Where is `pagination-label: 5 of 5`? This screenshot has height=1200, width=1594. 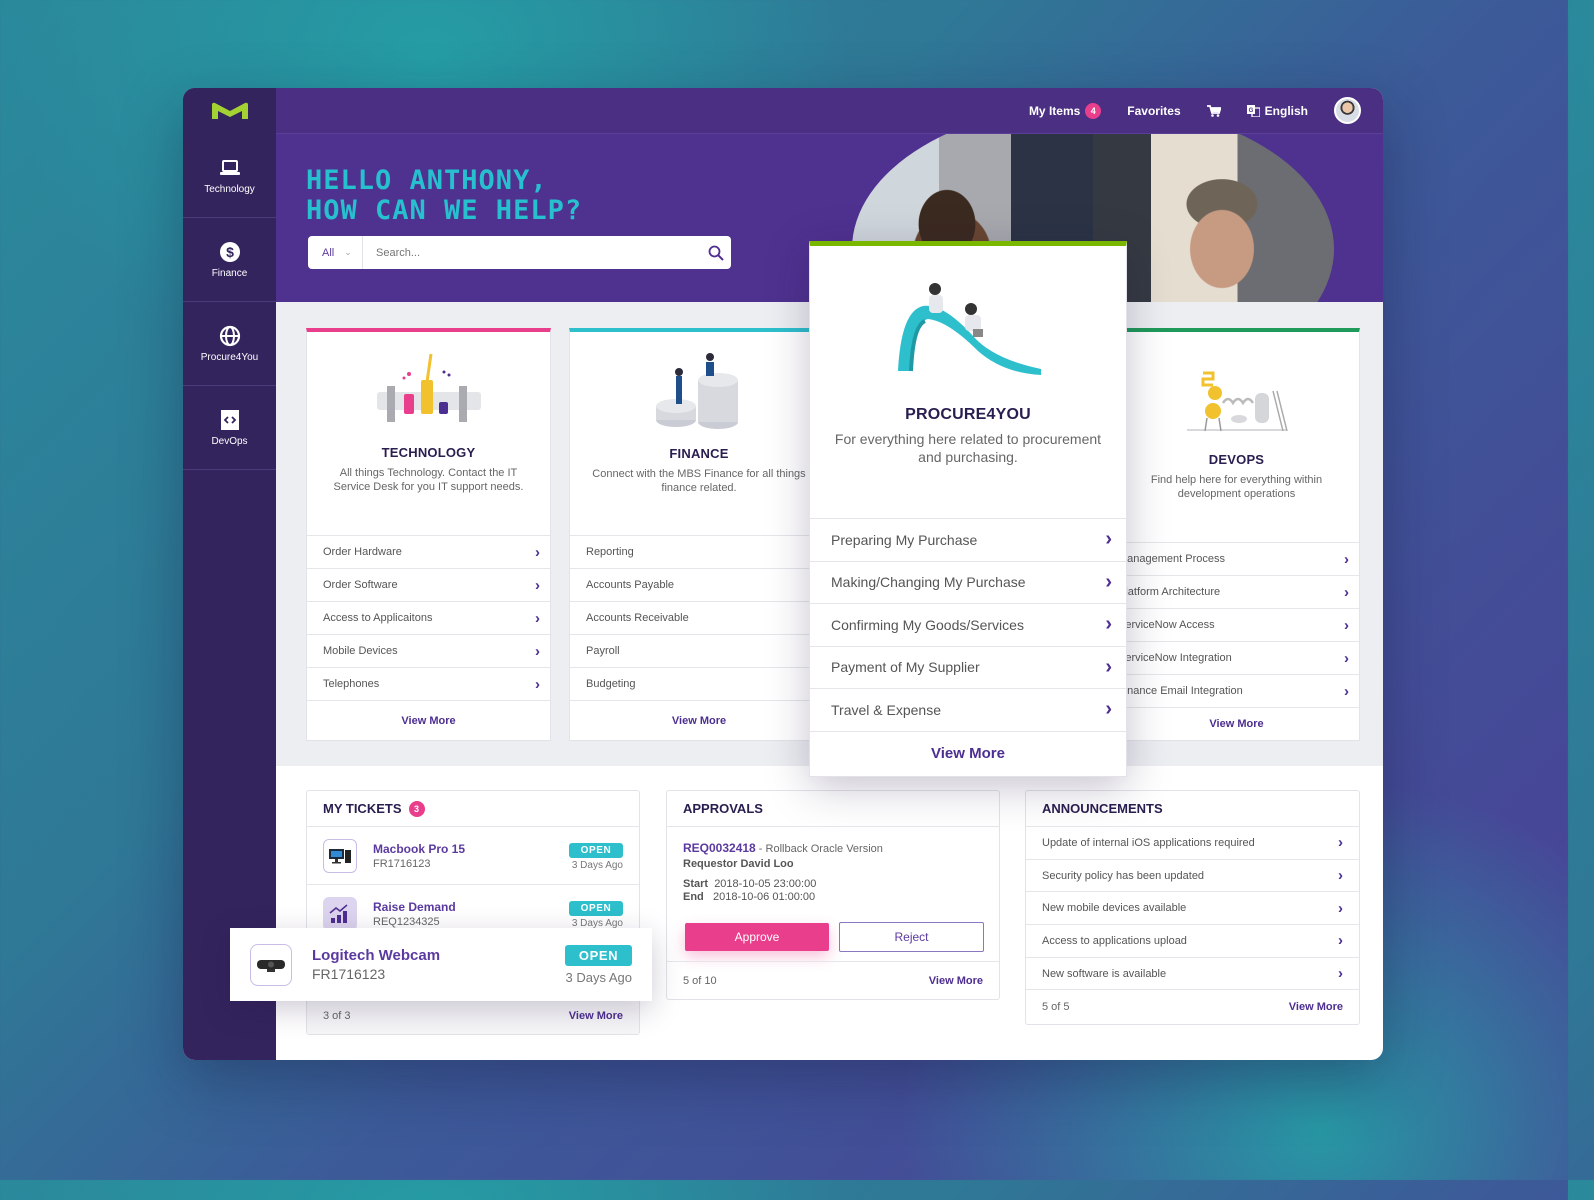 pagination-label: 5 of 5 is located at coordinates (1056, 1006).